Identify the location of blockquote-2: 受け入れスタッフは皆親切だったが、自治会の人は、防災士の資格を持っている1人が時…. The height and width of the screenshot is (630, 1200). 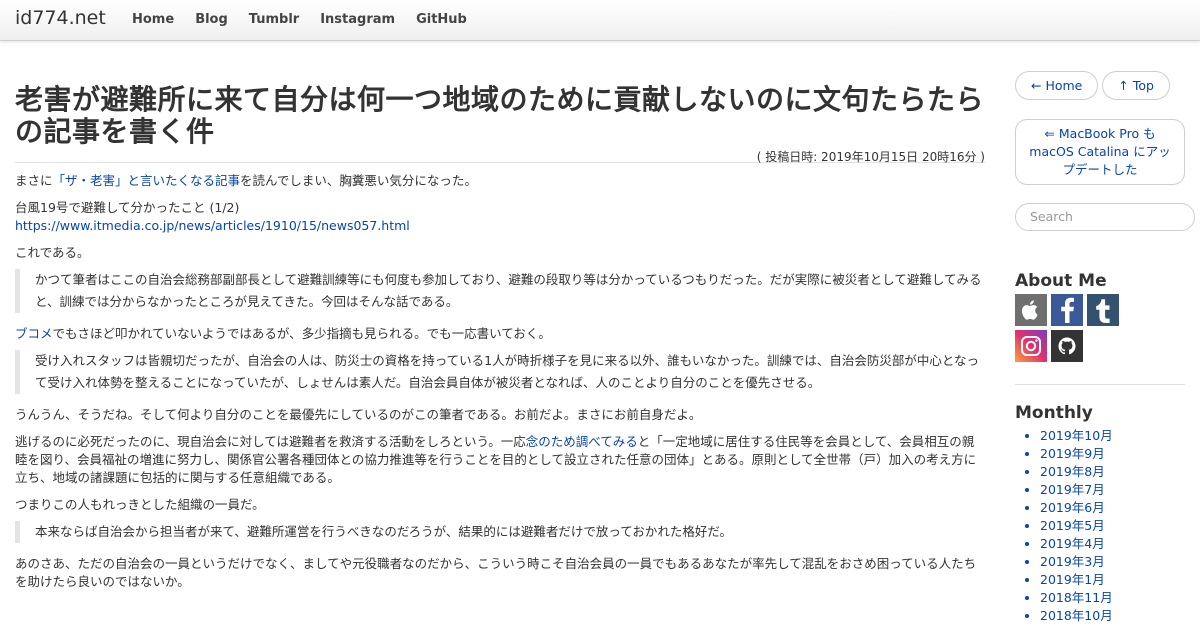
(500, 372).